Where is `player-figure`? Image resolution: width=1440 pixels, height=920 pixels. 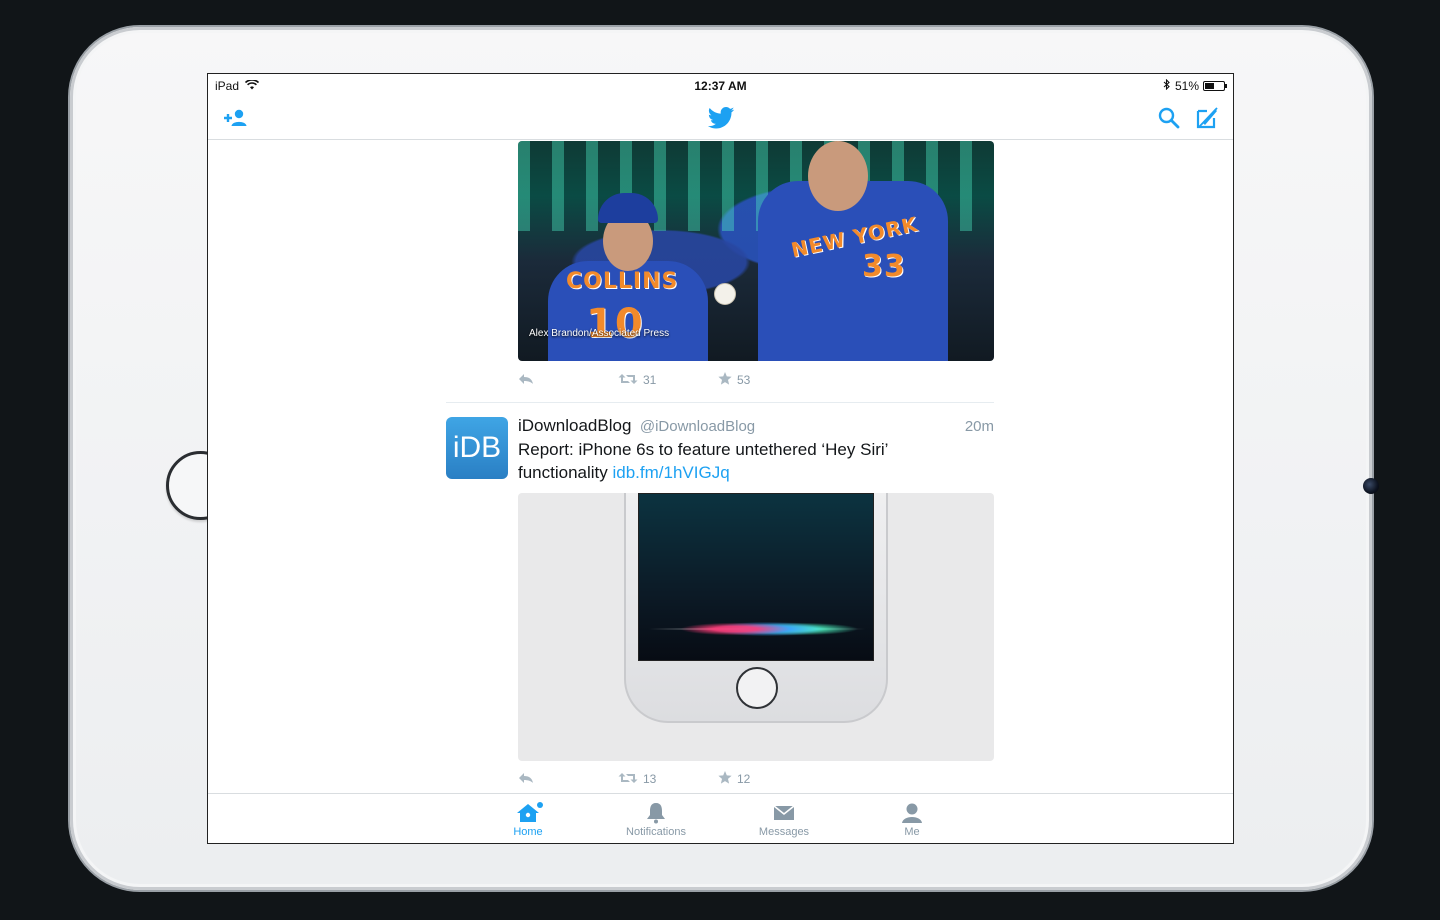 player-figure is located at coordinates (853, 271).